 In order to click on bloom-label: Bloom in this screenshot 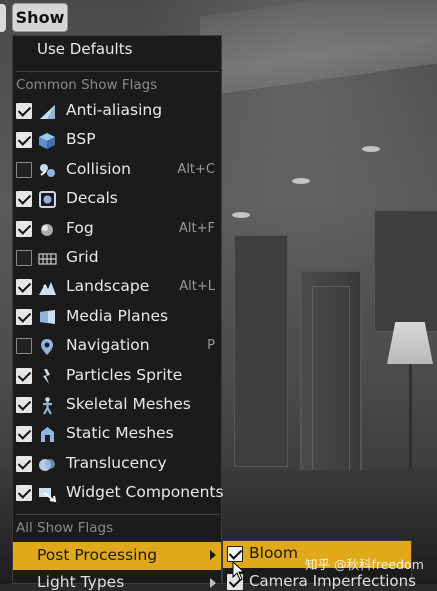, I will do `click(274, 553)`.